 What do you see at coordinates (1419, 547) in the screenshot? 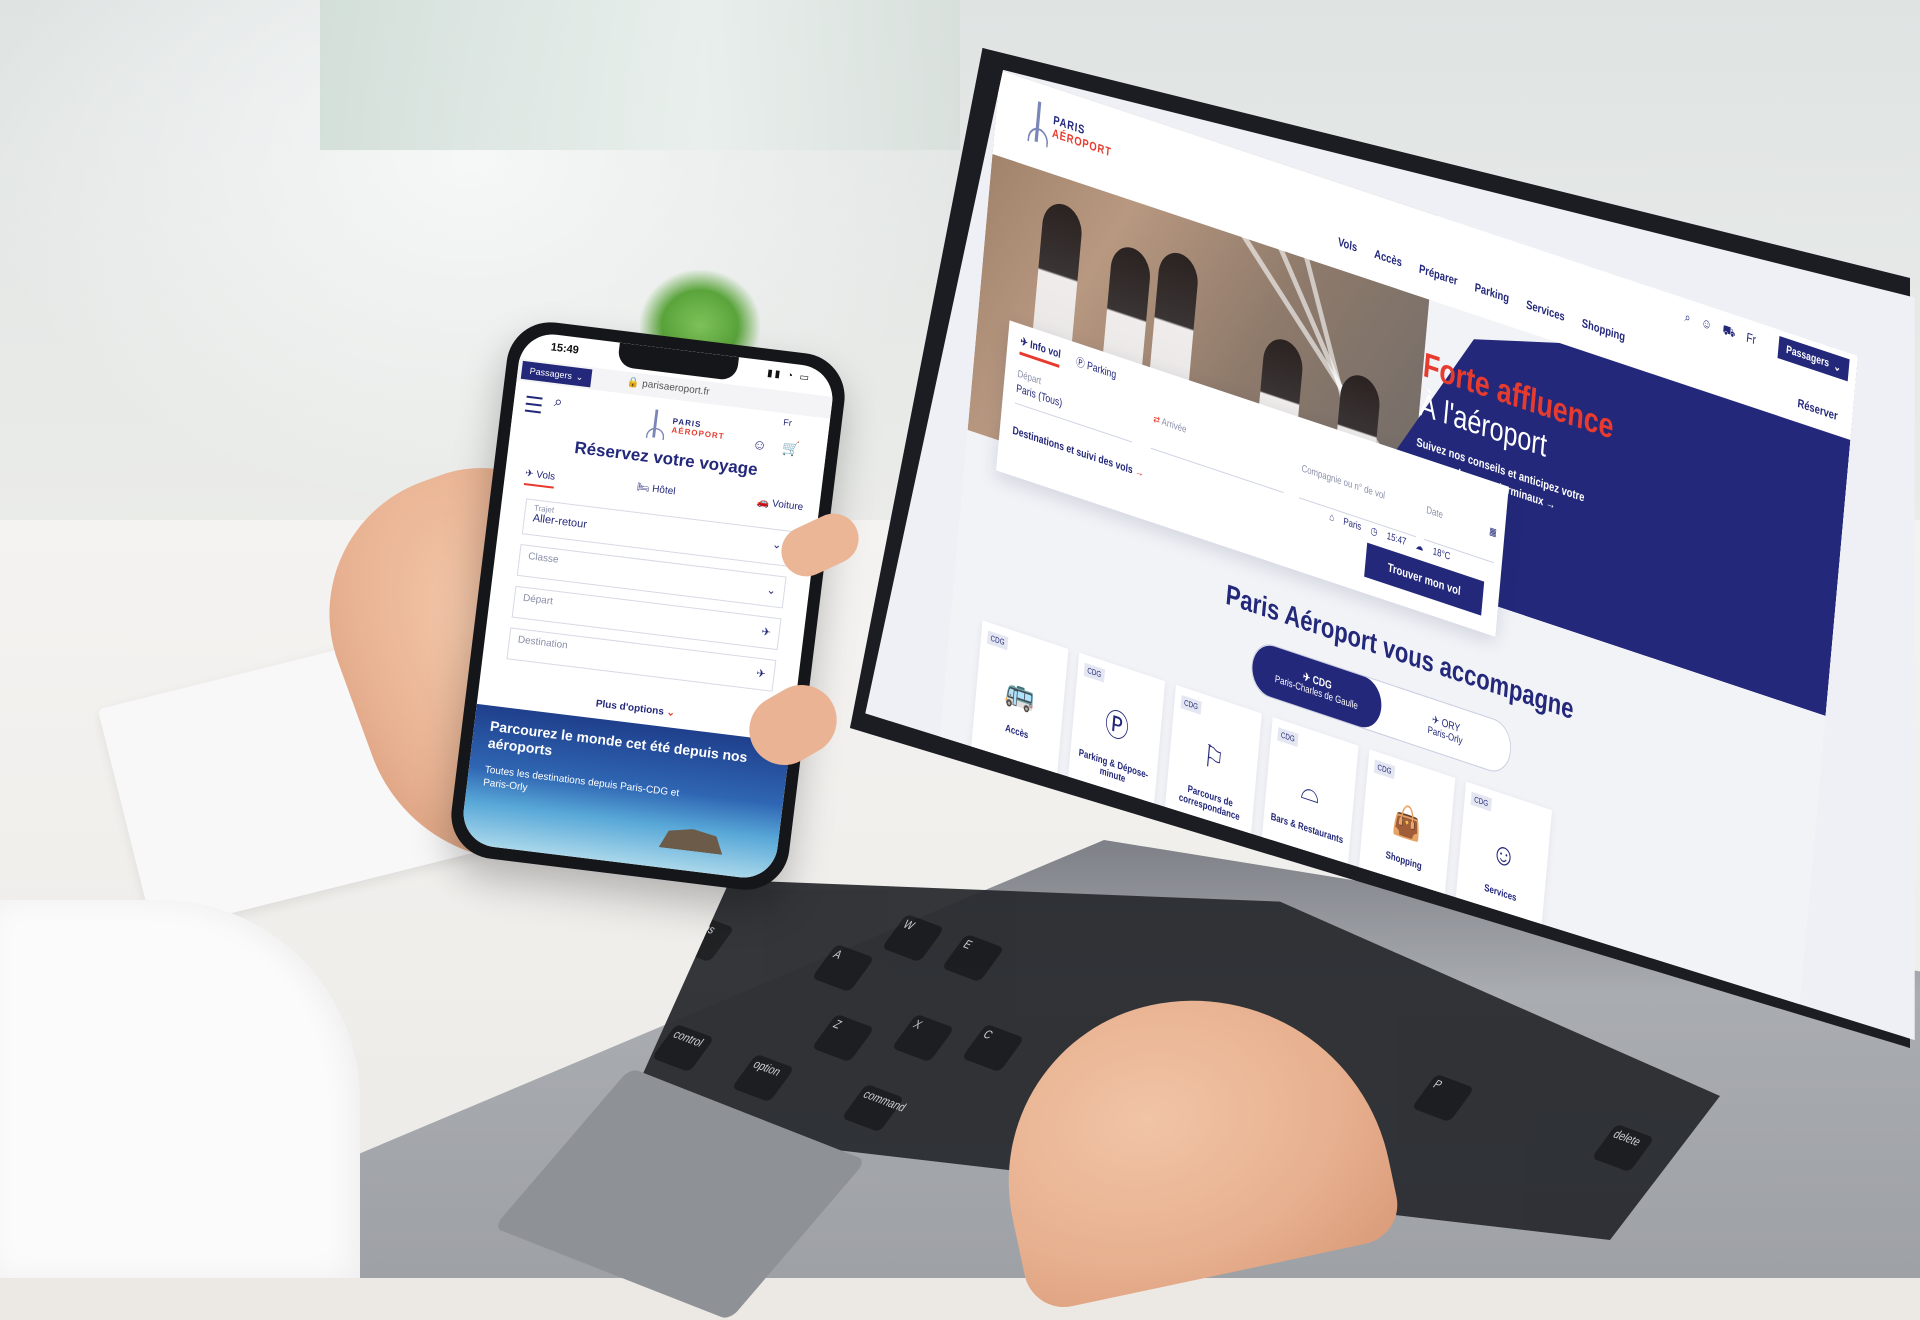
I see `weather-icon: ☁` at bounding box center [1419, 547].